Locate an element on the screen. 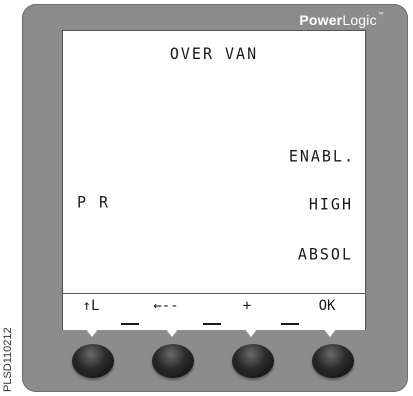 The width and height of the screenshot is (413, 396). softkey-bar: ↑L ←-- + OK is located at coordinates (214, 315).